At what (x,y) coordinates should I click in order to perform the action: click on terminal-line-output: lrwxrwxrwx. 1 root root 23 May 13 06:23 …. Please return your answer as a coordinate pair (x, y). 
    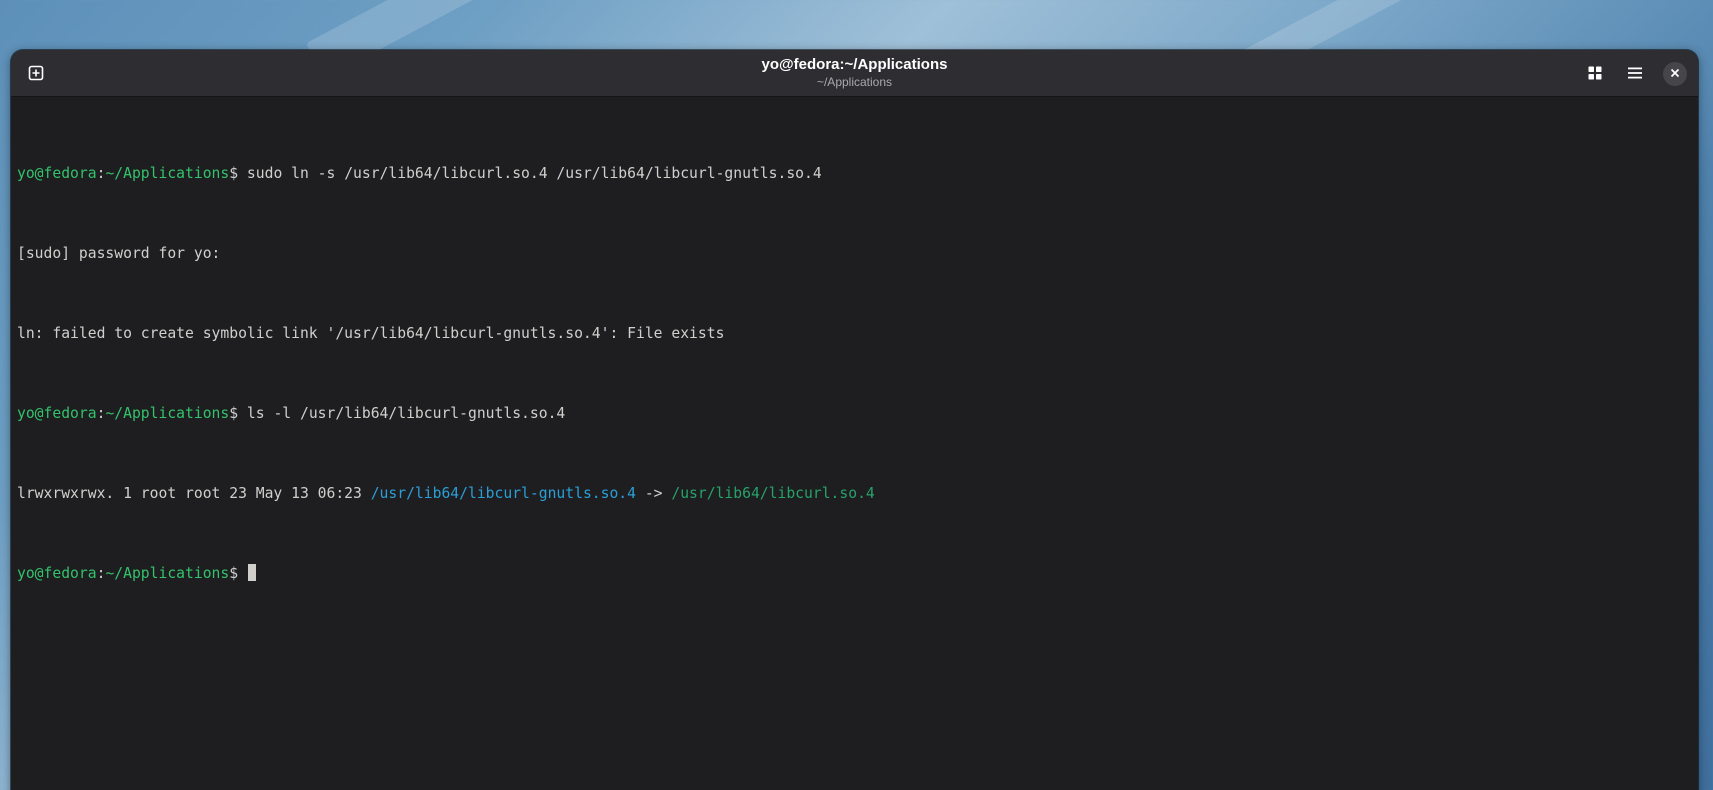
    Looking at the image, I should click on (854, 494).